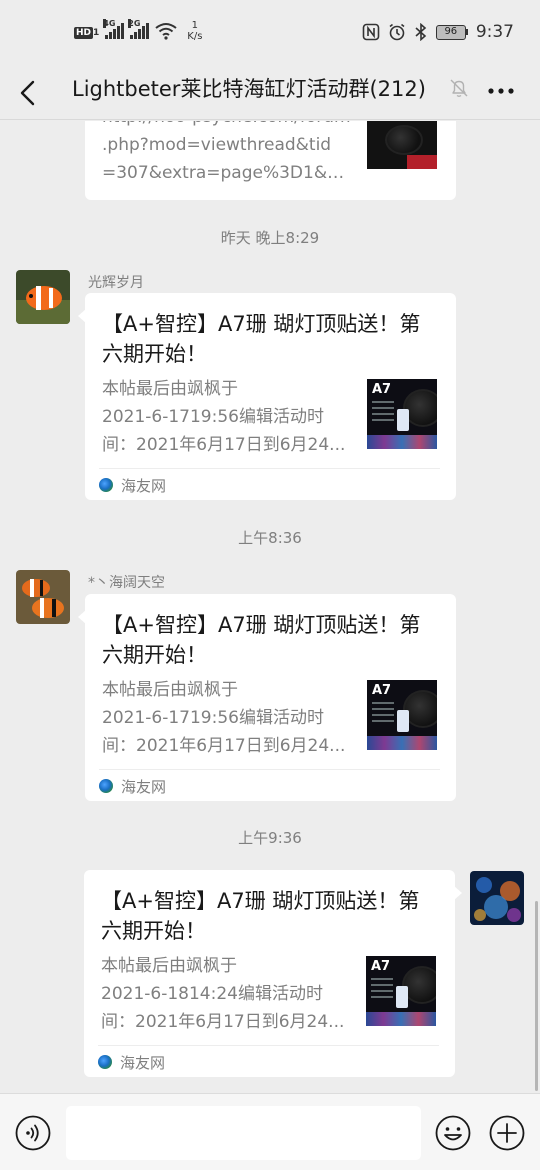 This screenshot has height=1170, width=540. Describe the element at coordinates (217, 145) in the screenshot. I see `link-line: .php?mod=viewthread&tid` at that location.